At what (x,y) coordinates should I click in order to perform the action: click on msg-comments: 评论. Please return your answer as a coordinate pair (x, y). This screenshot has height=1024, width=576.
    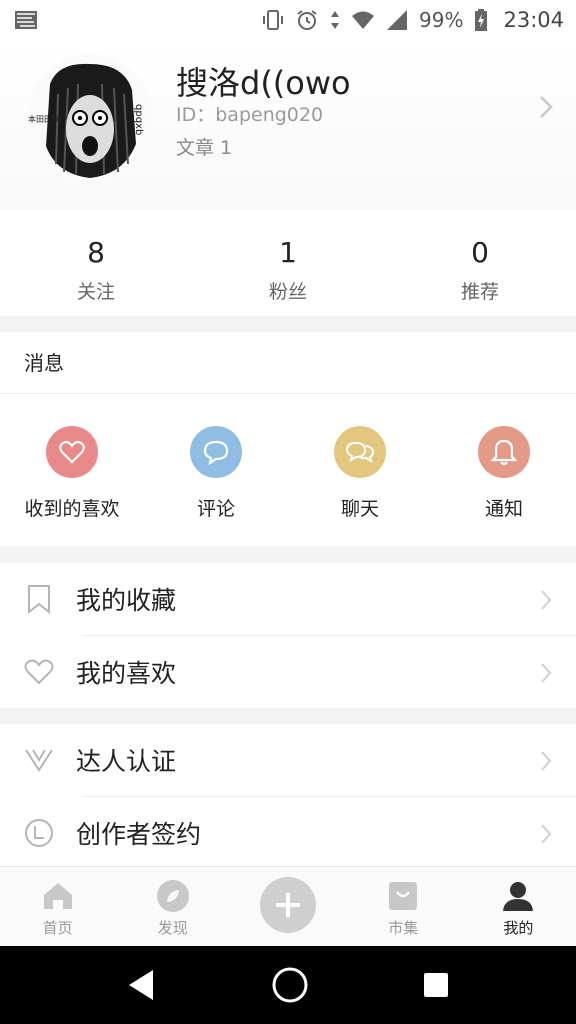
    Looking at the image, I should click on (216, 470).